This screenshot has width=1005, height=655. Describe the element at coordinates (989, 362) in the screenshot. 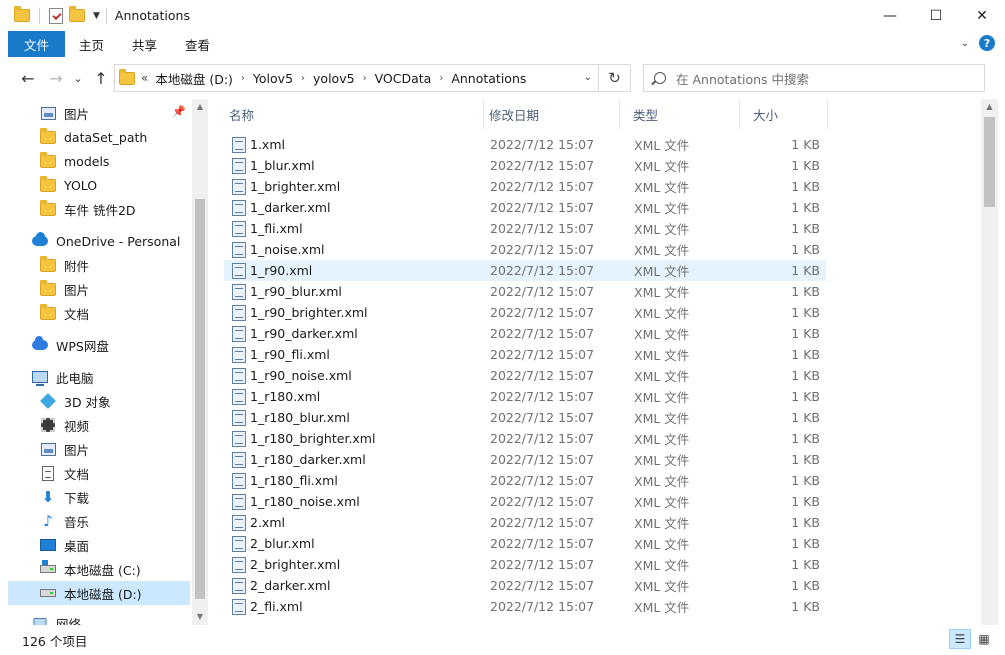

I see `file-list-scrollbar: ▲` at that location.